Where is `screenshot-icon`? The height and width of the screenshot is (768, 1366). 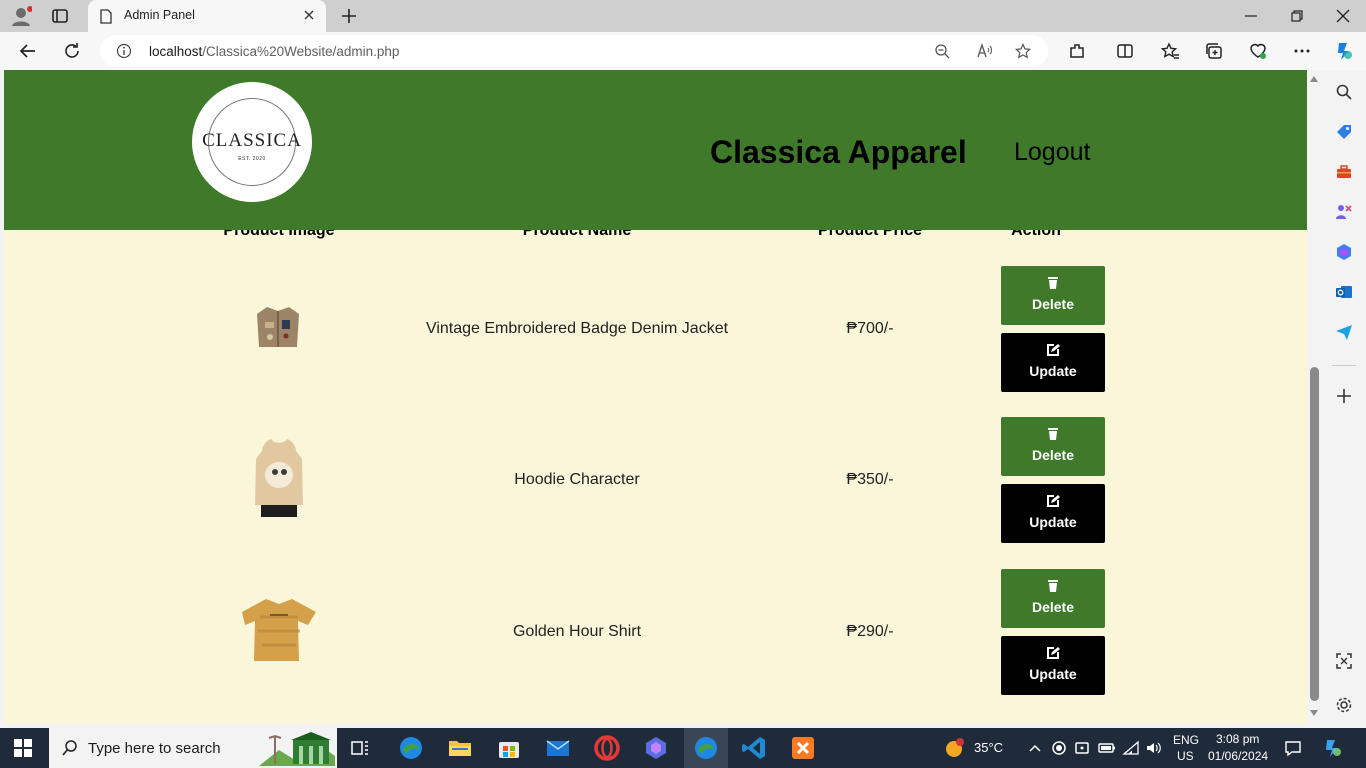 screenshot-icon is located at coordinates (1344, 661).